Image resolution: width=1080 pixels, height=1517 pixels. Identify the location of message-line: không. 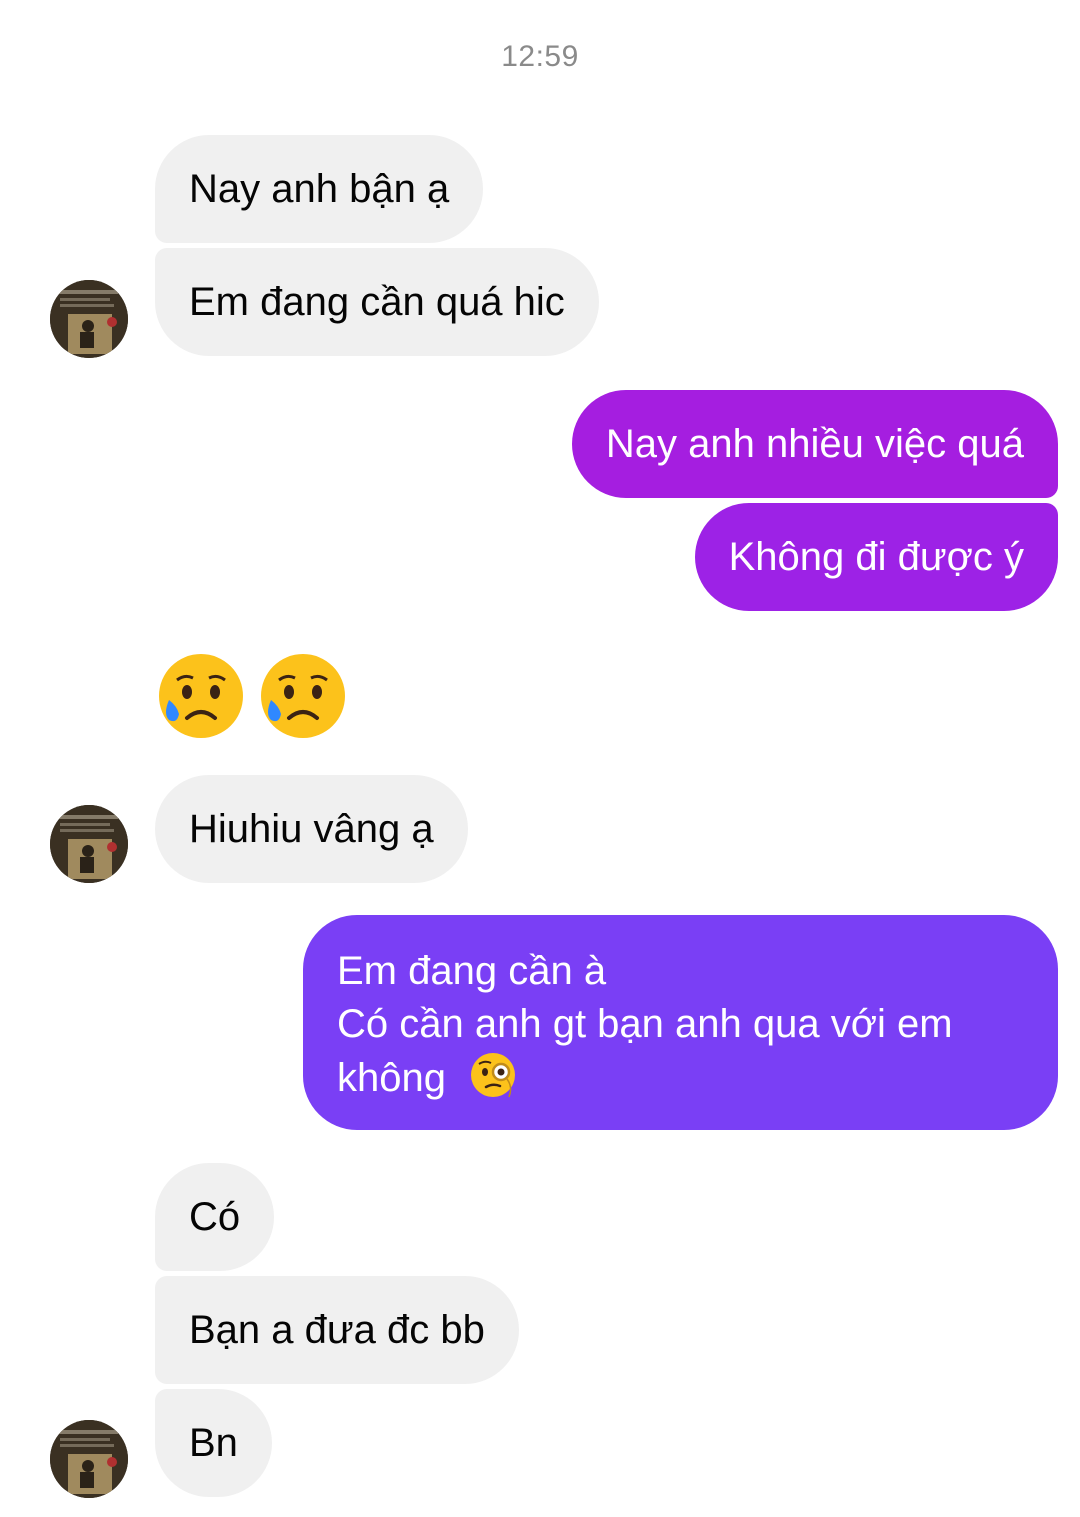
(391, 1078).